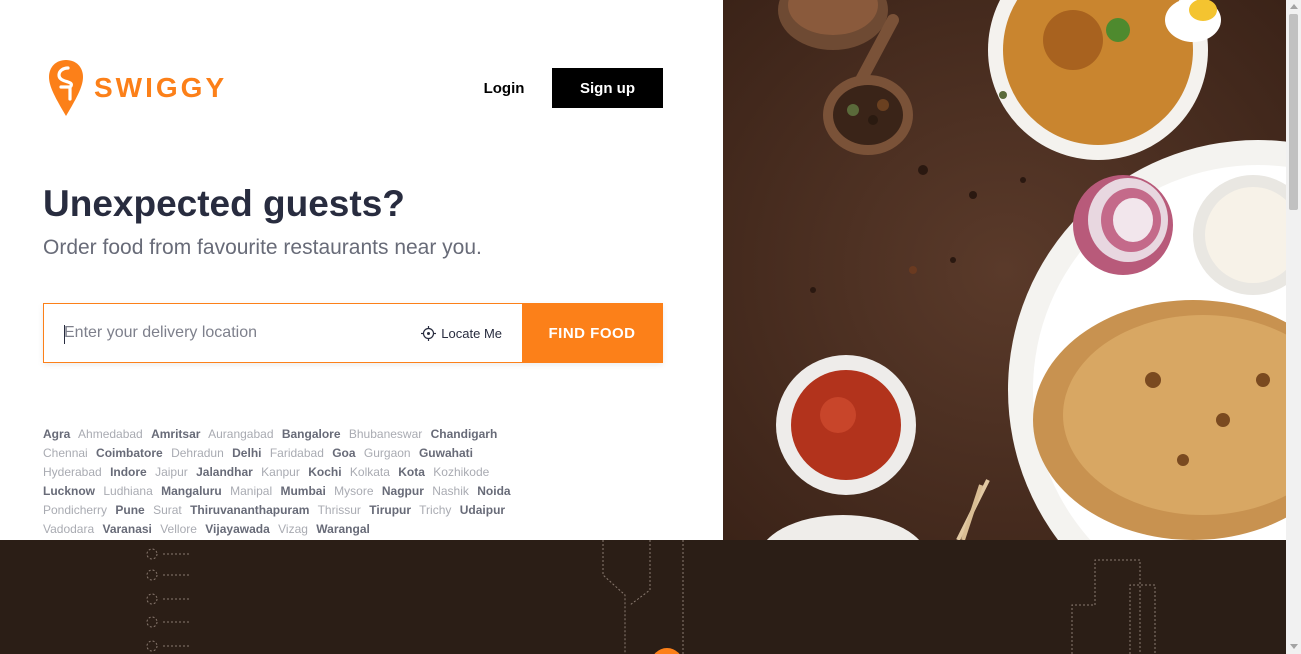 This screenshot has width=1301, height=654. I want to click on city-link: Thiruvananthapuram, so click(249, 510).